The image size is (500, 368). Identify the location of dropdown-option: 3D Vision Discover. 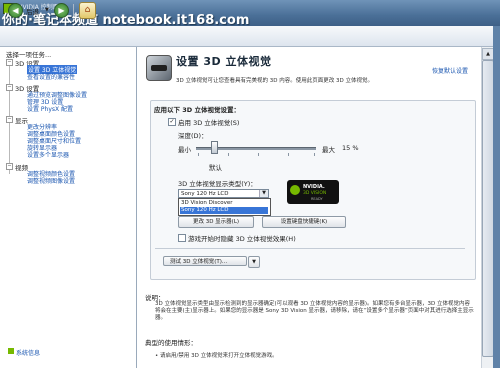
(224, 203).